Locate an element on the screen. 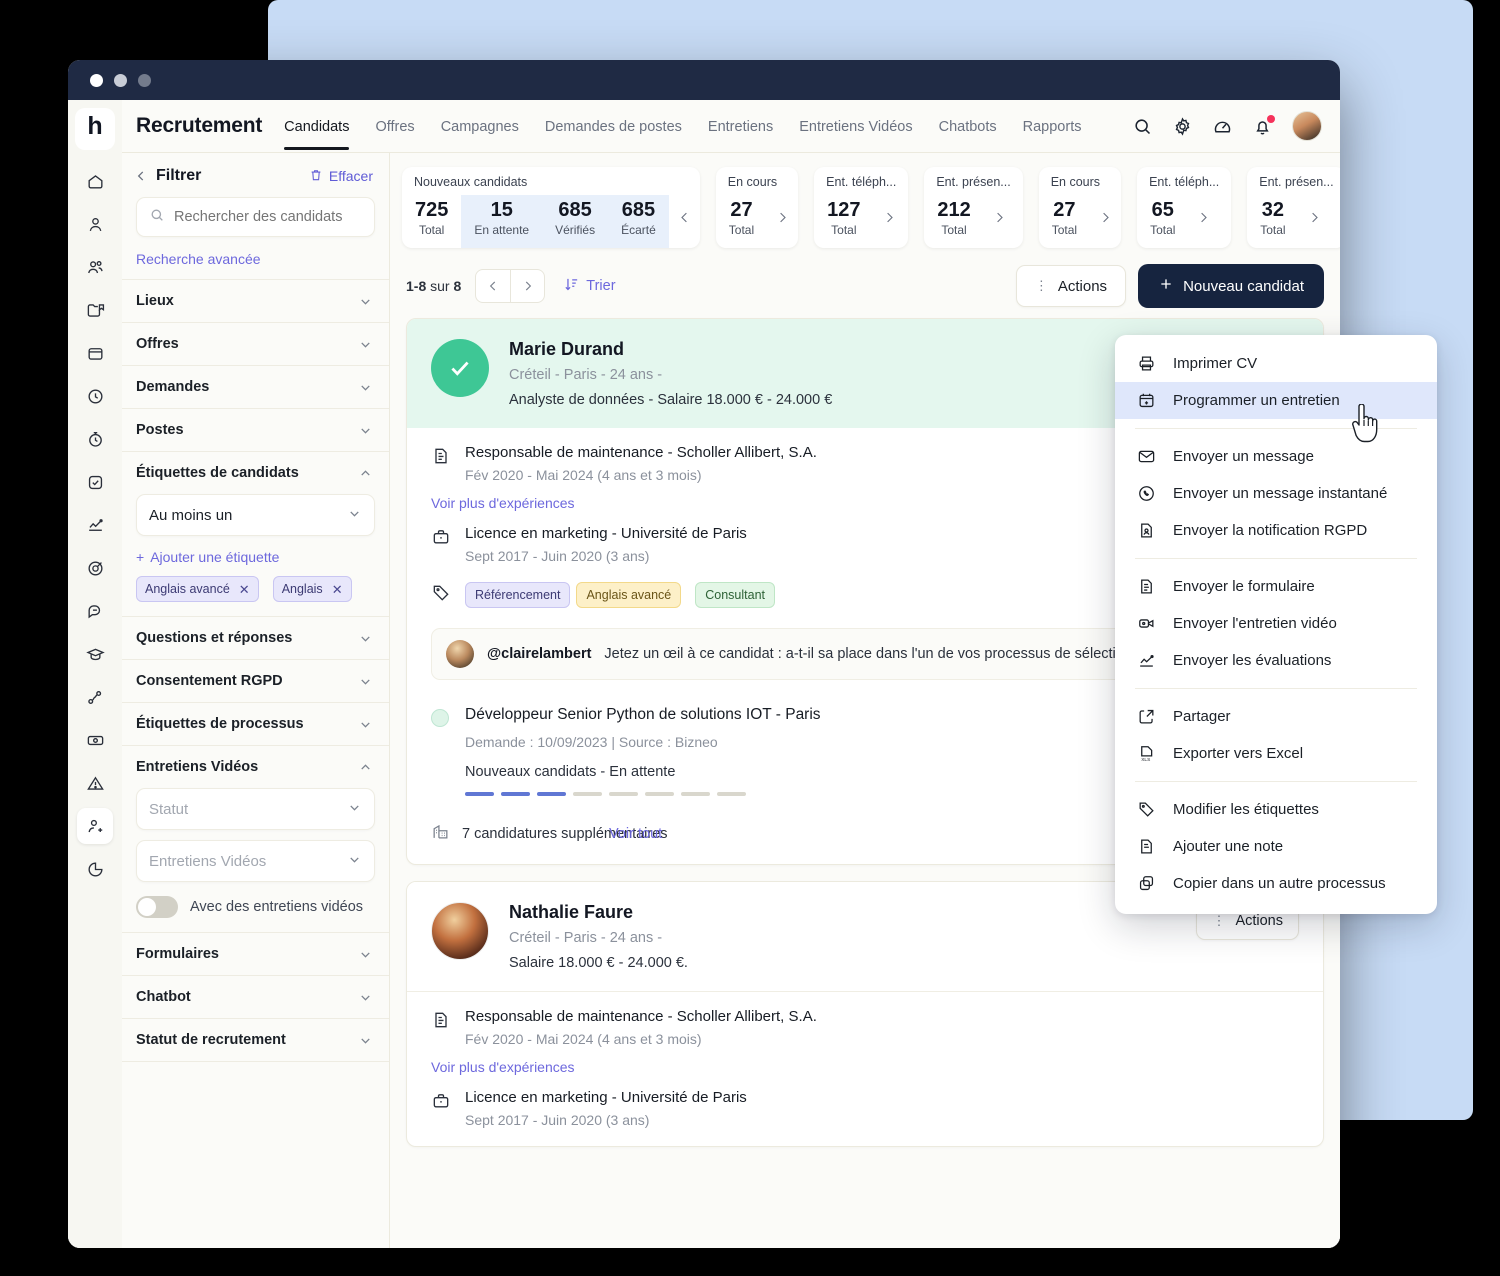 Image resolution: width=1500 pixels, height=1276 pixels. stat-card-ent-telephonique-2: Ent. téléph... 65 Total is located at coordinates (1184, 207).